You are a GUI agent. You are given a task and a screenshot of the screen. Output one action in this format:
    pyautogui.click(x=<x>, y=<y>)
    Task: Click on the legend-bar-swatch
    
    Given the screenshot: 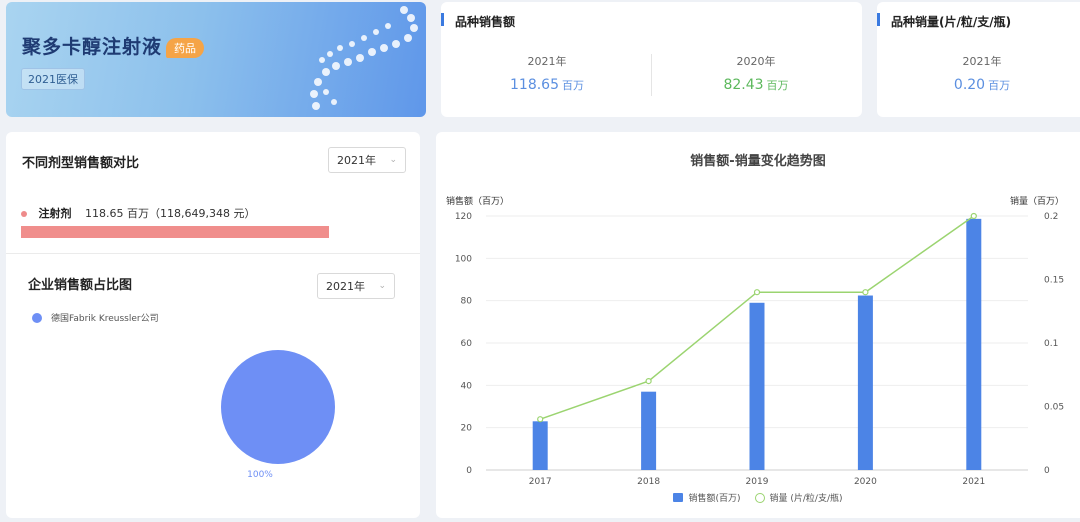 What is the action you would take?
    pyautogui.click(x=678, y=497)
    